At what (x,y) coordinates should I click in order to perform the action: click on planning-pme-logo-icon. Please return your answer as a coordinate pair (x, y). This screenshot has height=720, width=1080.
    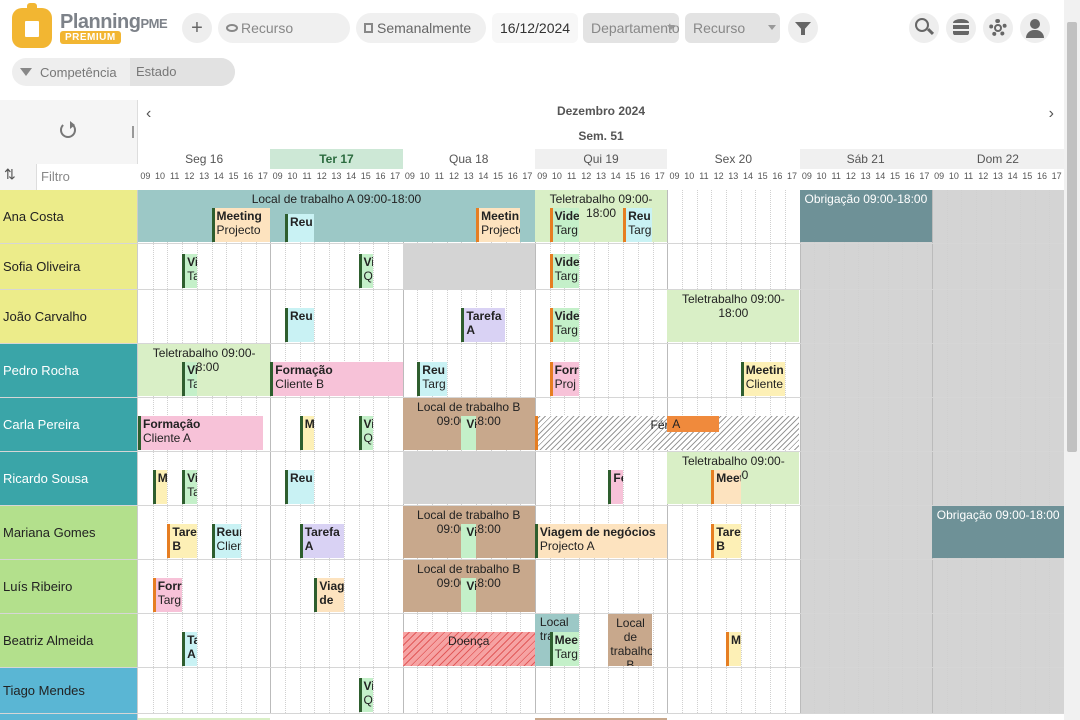
    Looking at the image, I should click on (32, 25).